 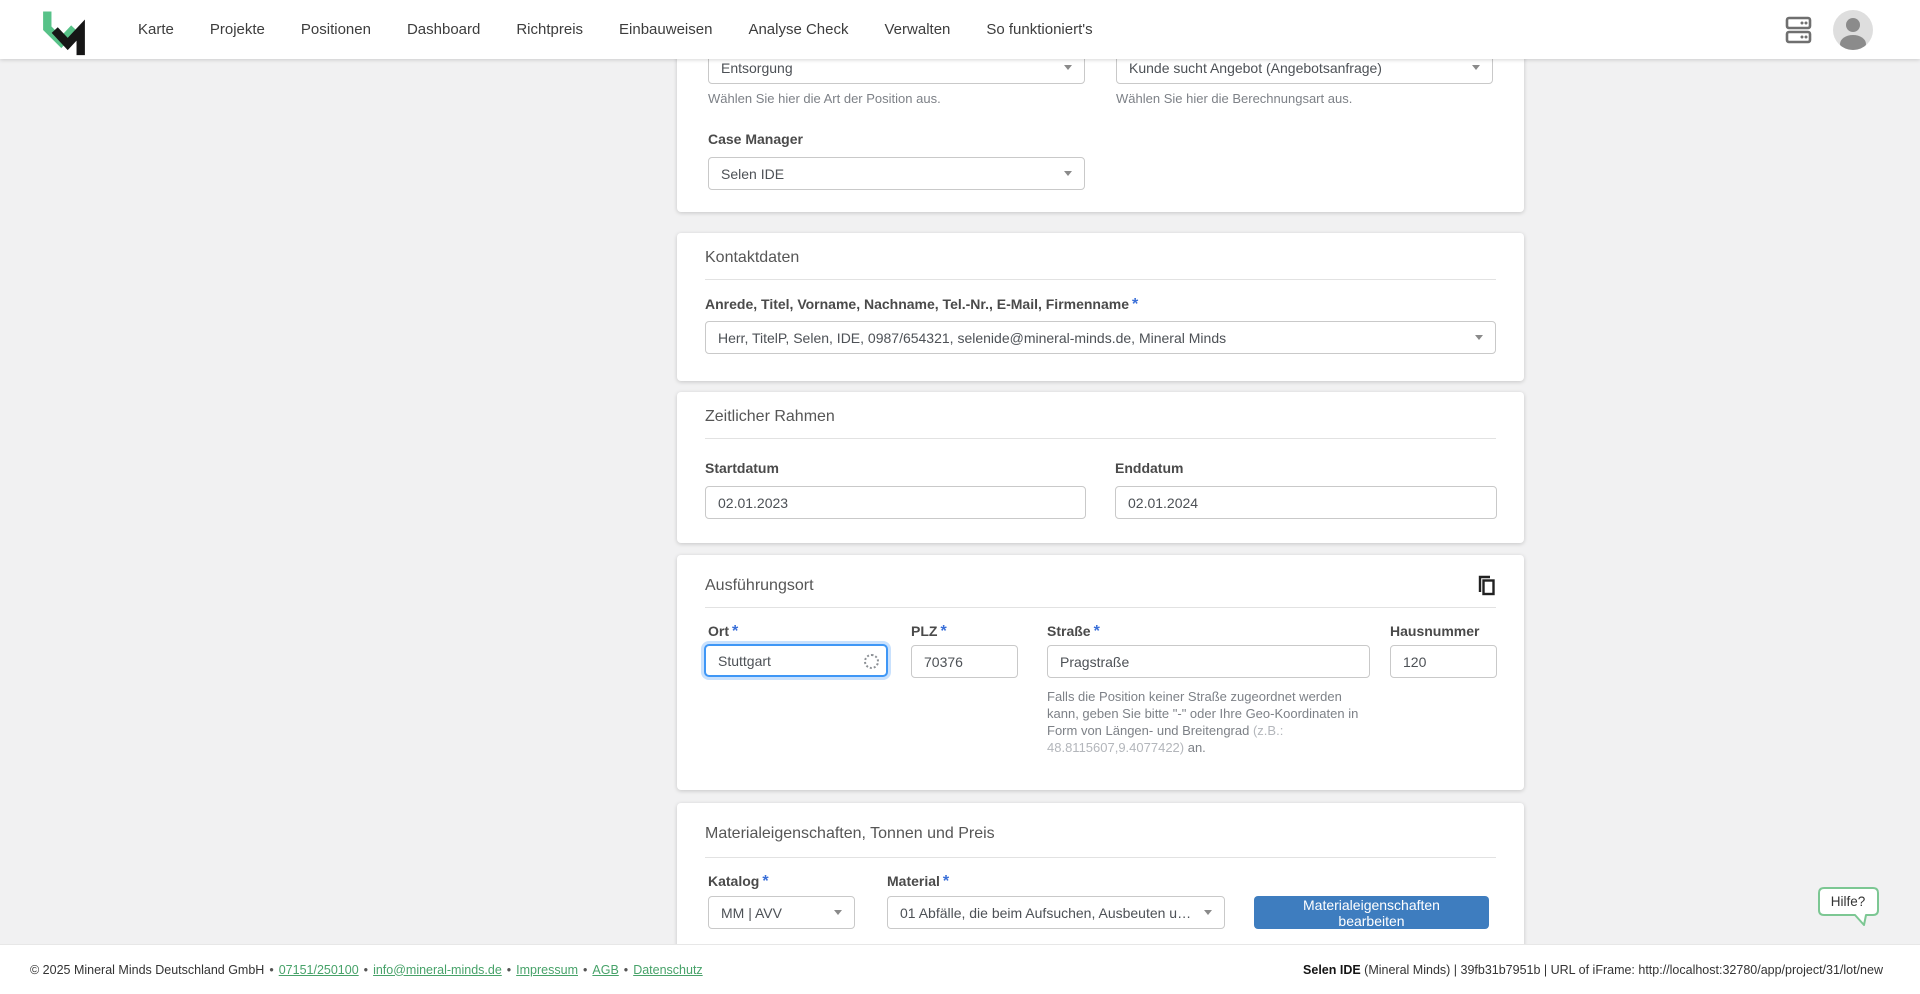 What do you see at coordinates (871, 661) in the screenshot?
I see `loading-spinner-icon` at bounding box center [871, 661].